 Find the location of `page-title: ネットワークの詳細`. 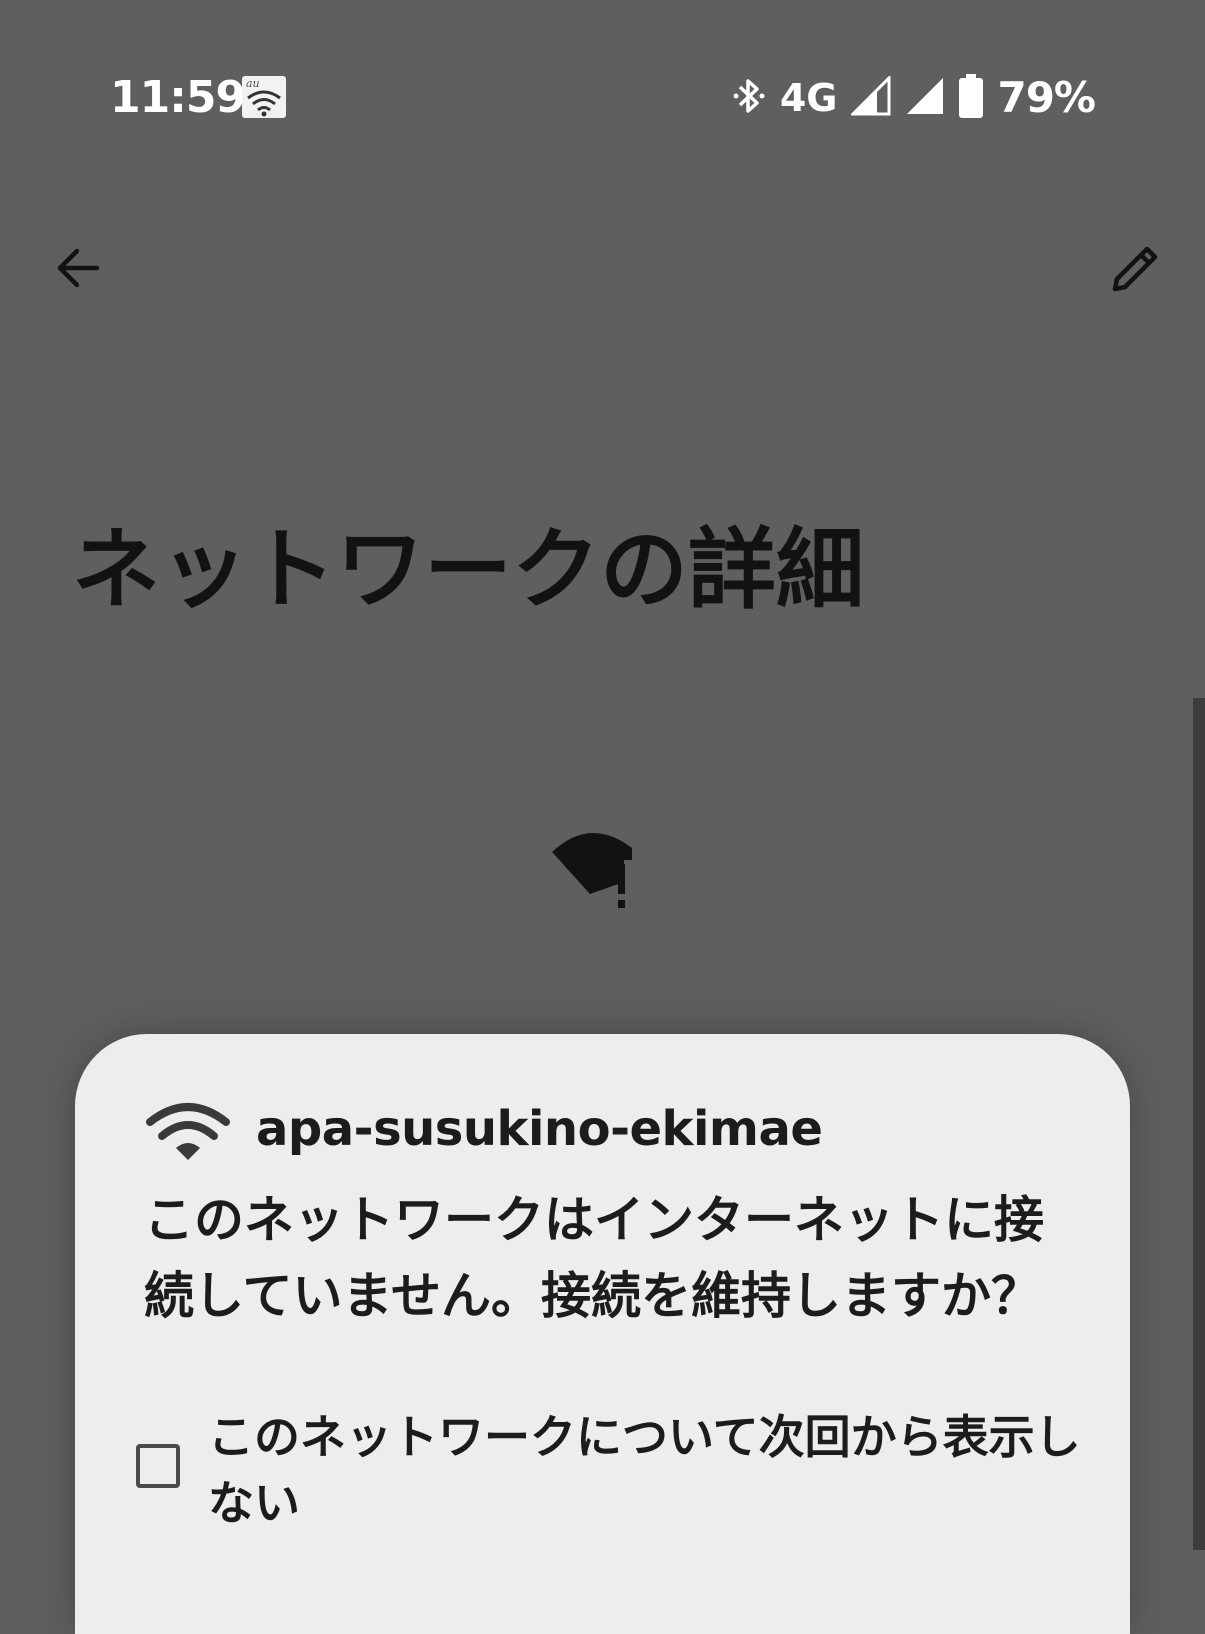

page-title: ネットワークの詳細 is located at coordinates (468, 569).